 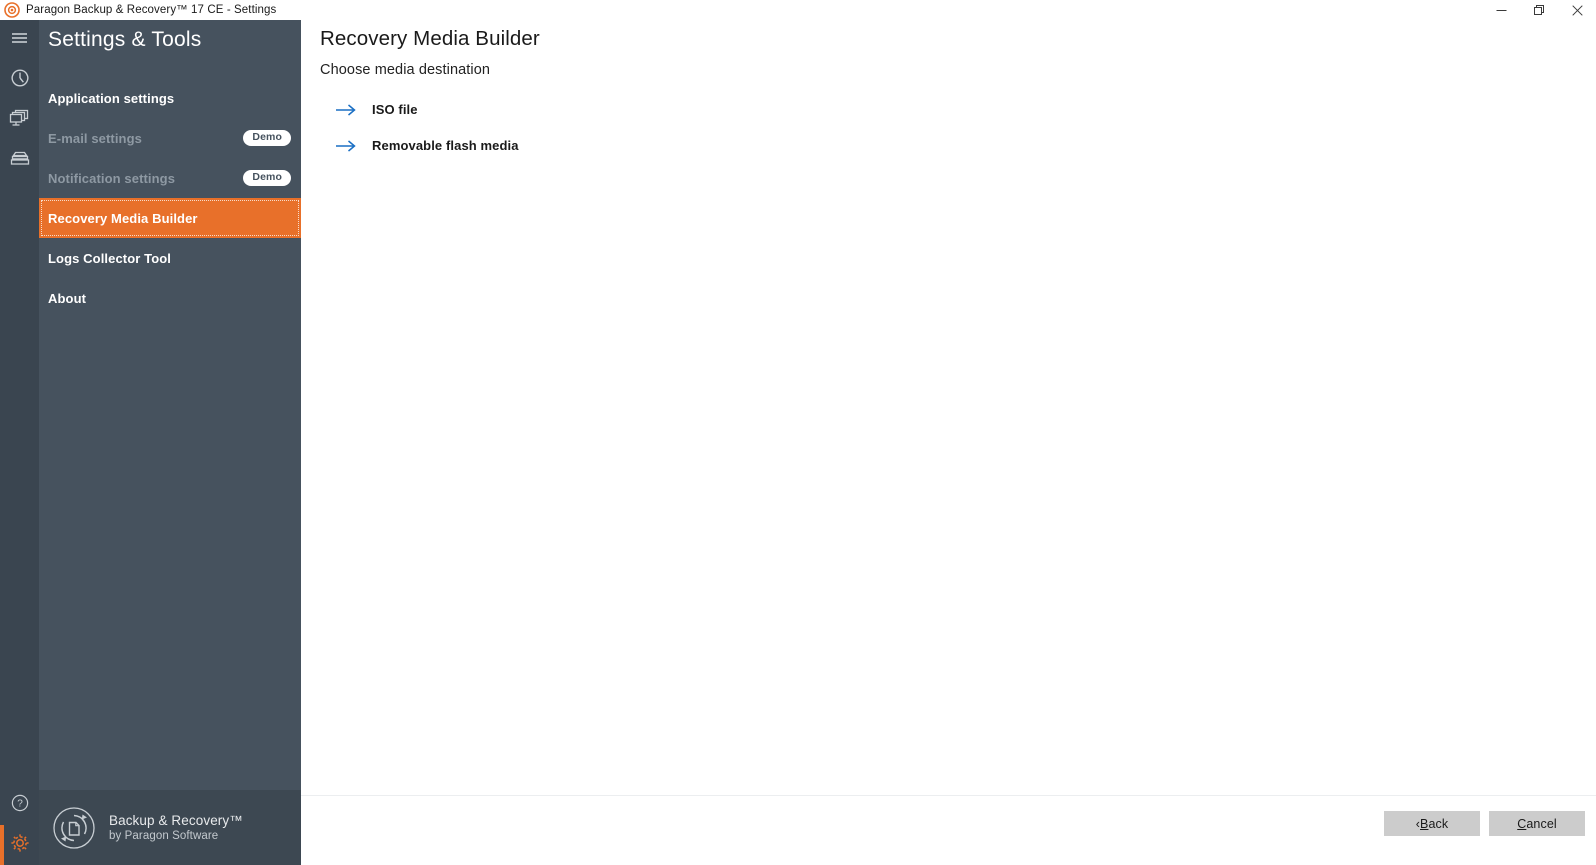 I want to click on rail-item-help: ?, so click(x=19, y=805).